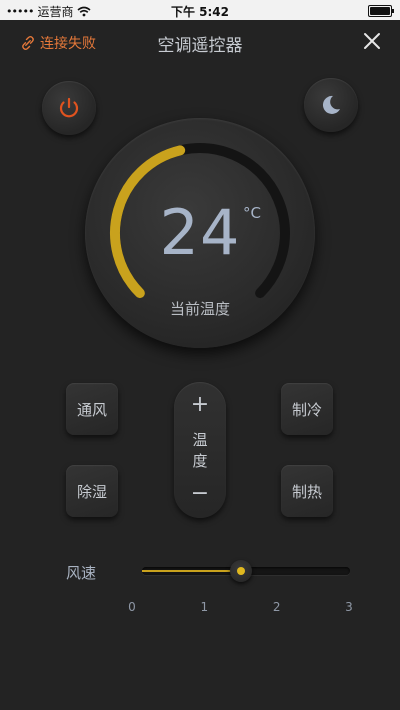 Image resolution: width=400 pixels, height=710 pixels. Describe the element at coordinates (191, 571) in the screenshot. I see `wind-speed-fill` at that location.